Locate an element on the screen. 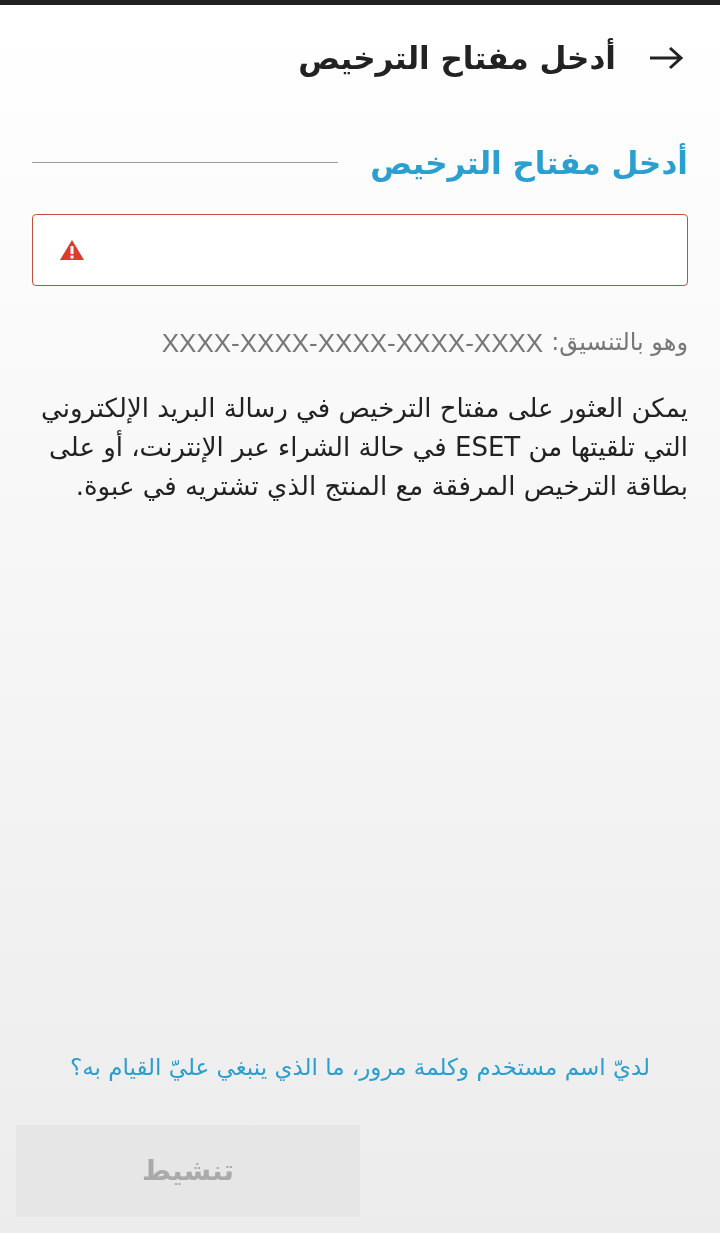 Image resolution: width=720 pixels, height=1233 pixels. warning-icon is located at coordinates (72, 250).